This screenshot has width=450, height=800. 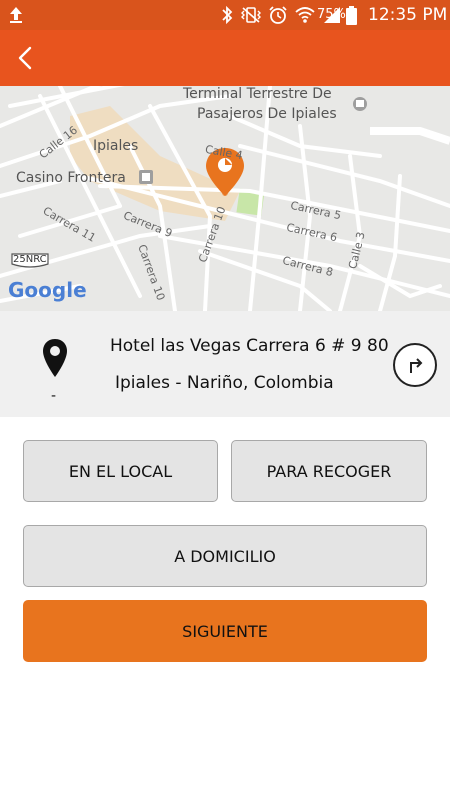 What do you see at coordinates (224, 383) in the screenshot?
I see `address-line-2: Ipiales - Nariño, Colombia` at bounding box center [224, 383].